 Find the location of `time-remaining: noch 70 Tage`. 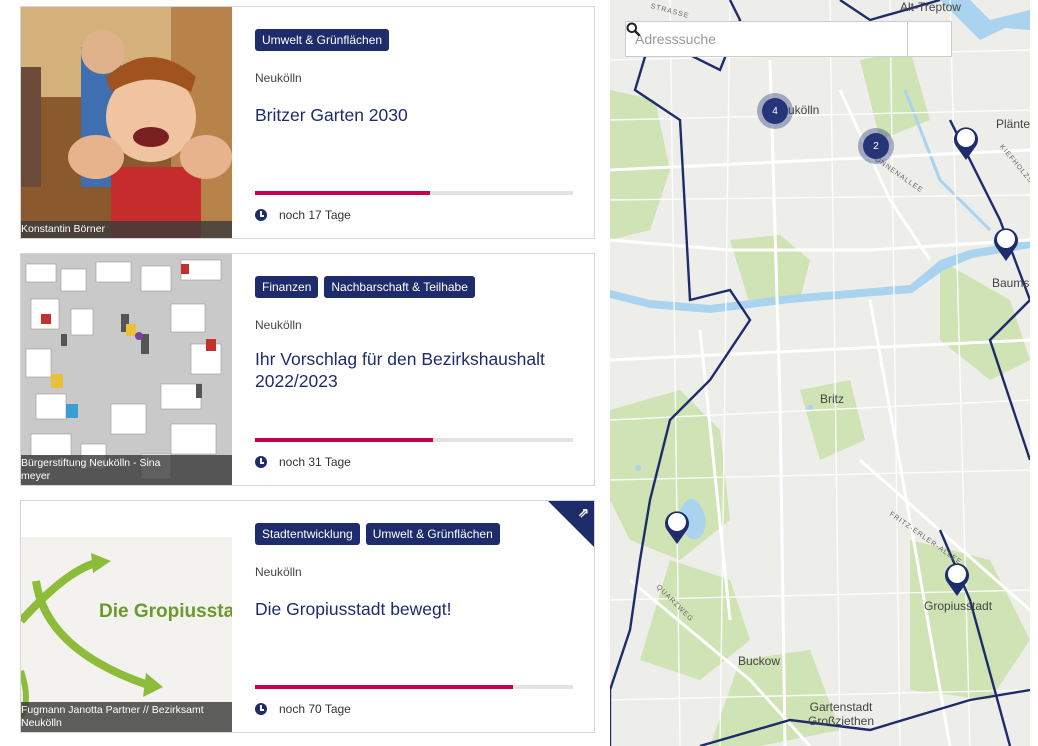

time-remaining: noch 70 Tage is located at coordinates (303, 709).